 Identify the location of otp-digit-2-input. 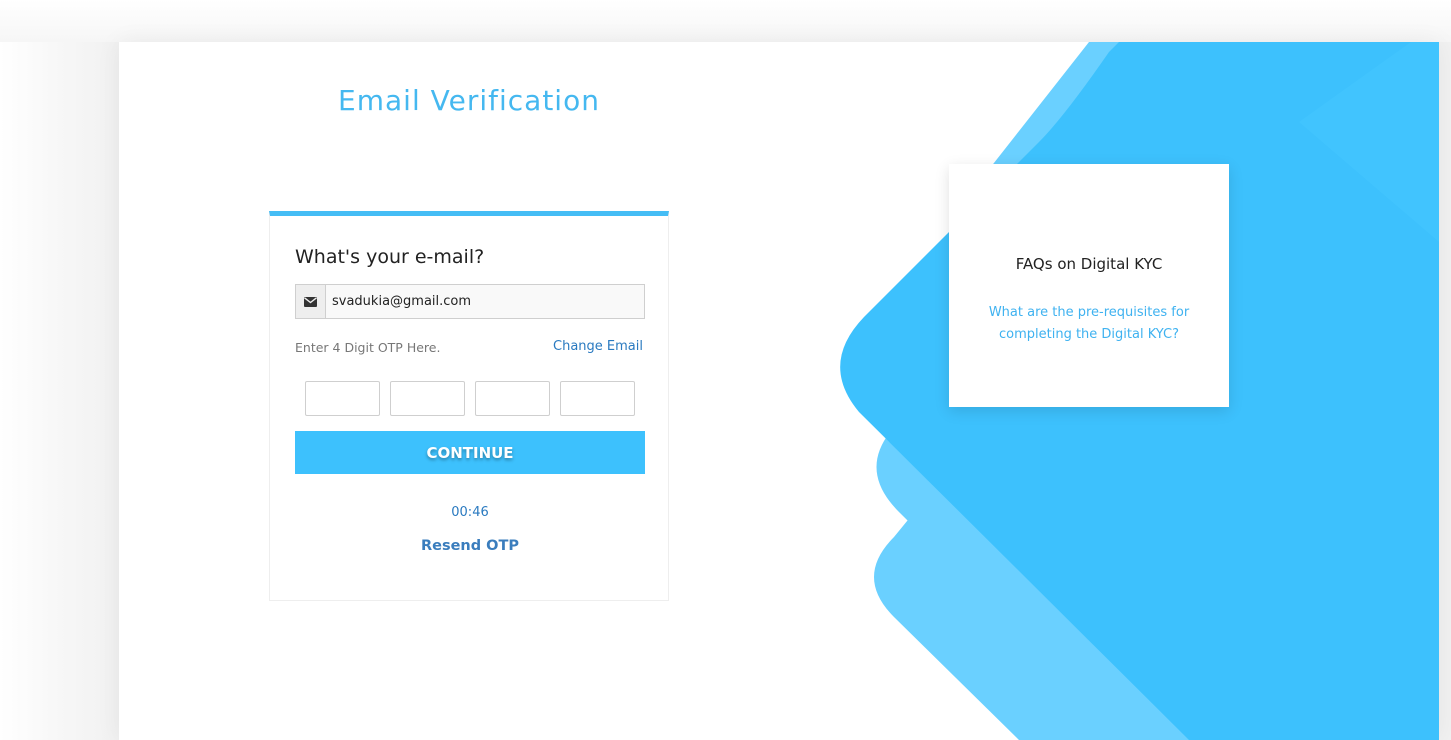
(427, 398).